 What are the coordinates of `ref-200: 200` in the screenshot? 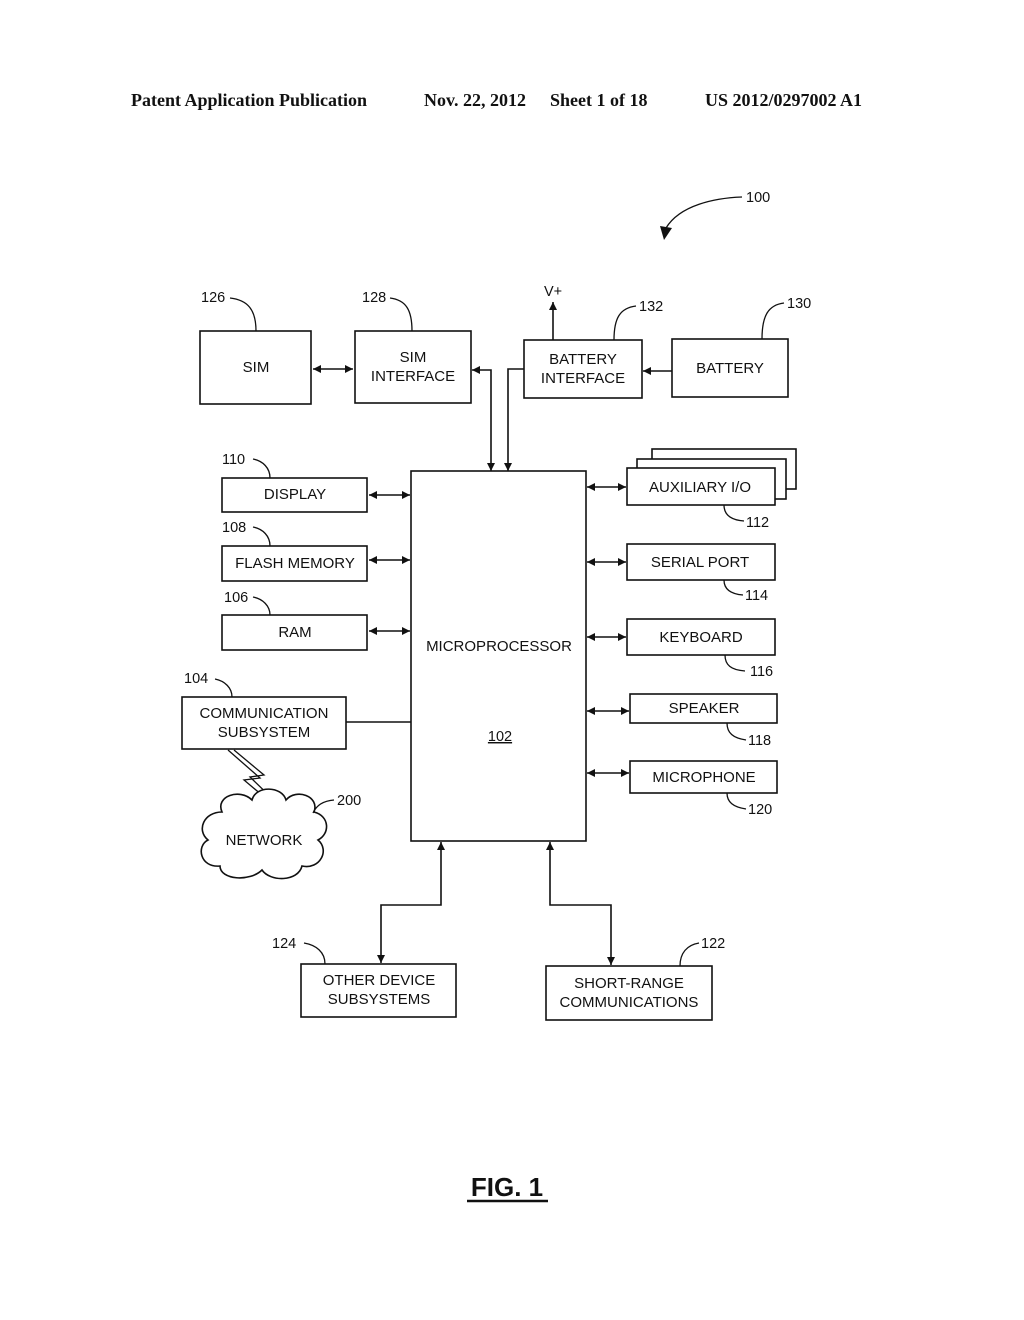 It's located at (349, 801).